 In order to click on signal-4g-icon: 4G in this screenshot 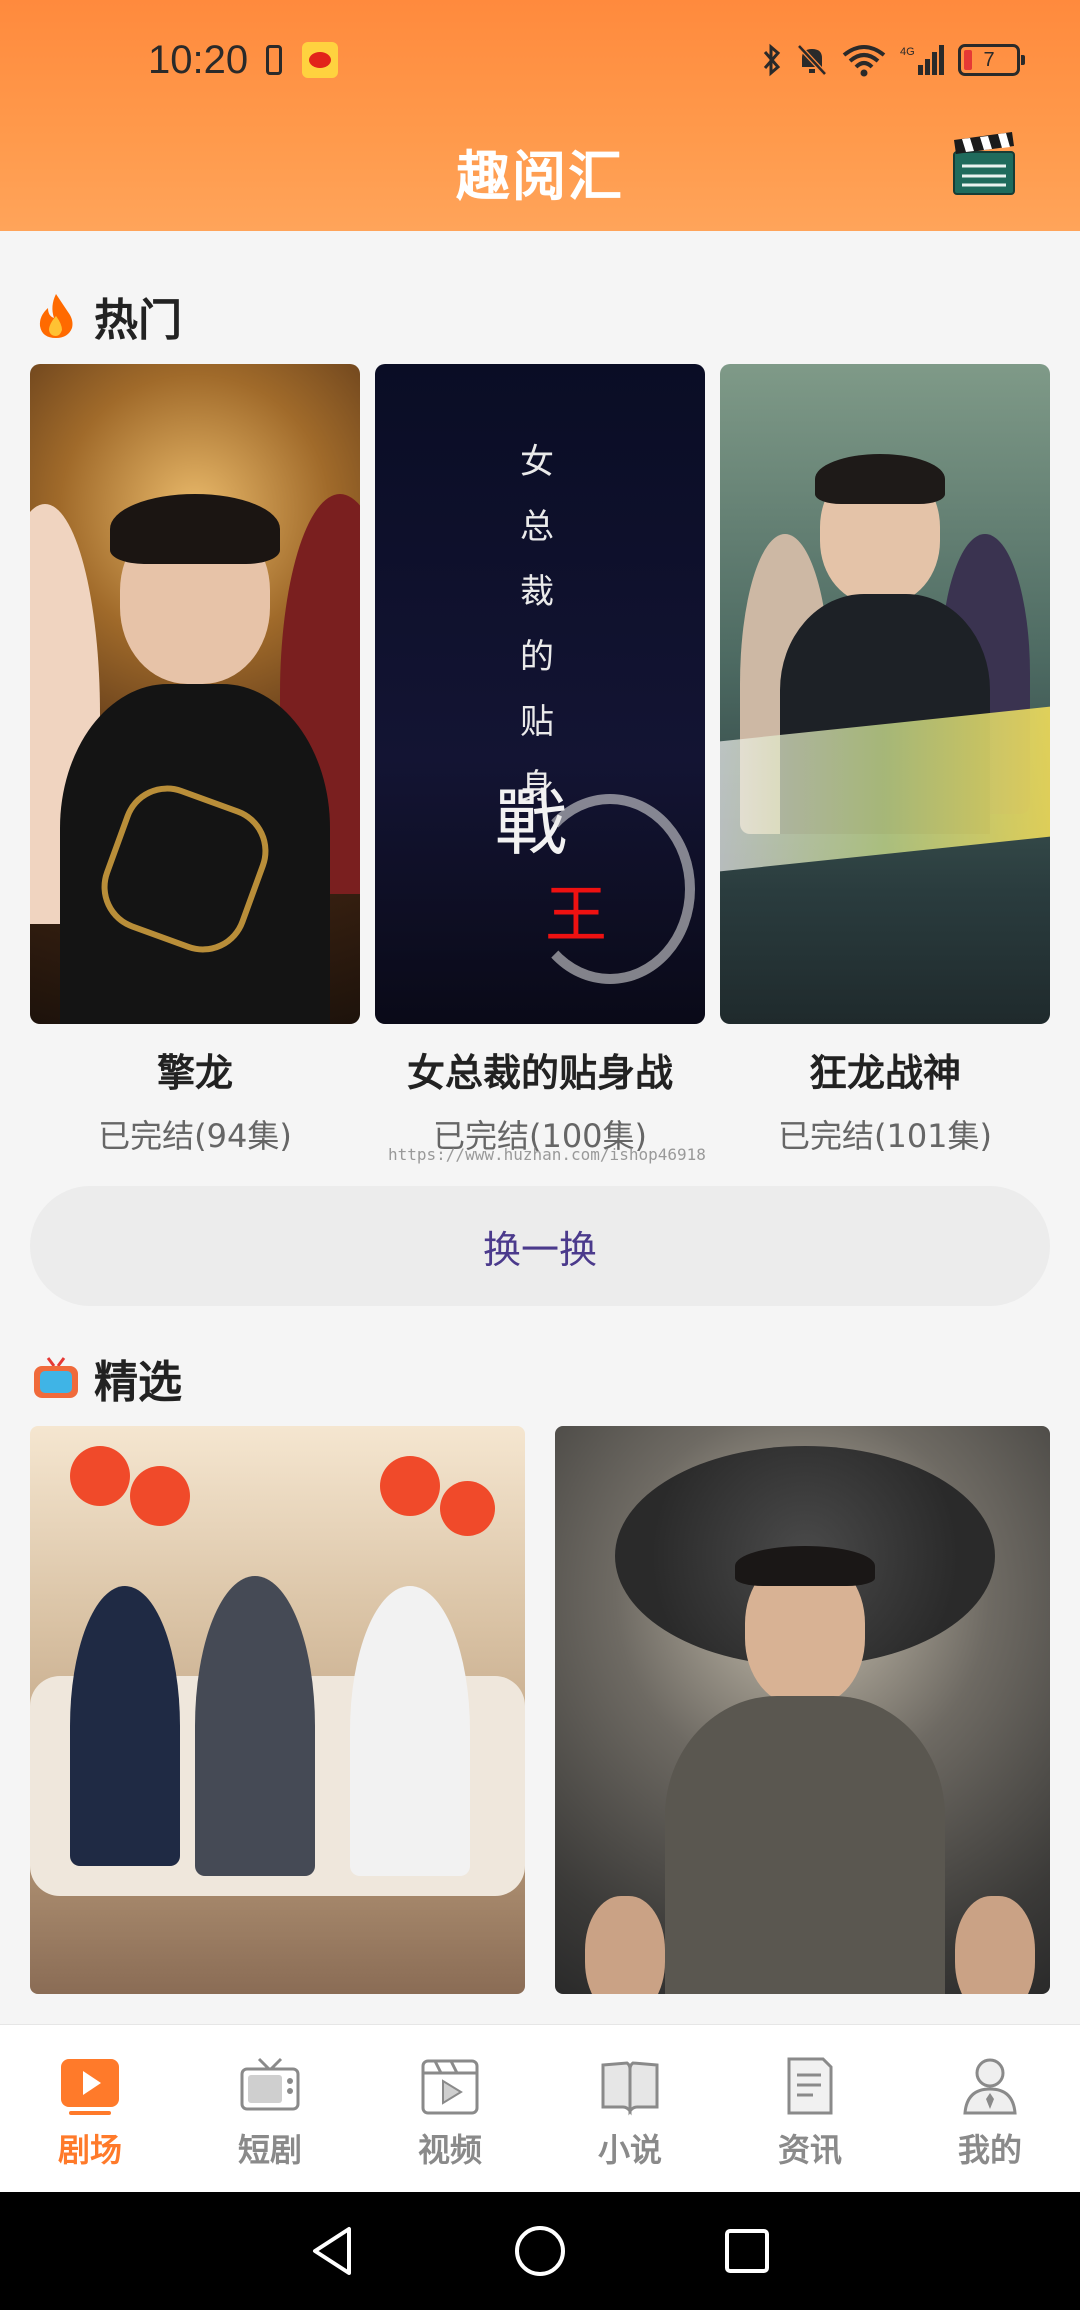, I will do `click(922, 60)`.